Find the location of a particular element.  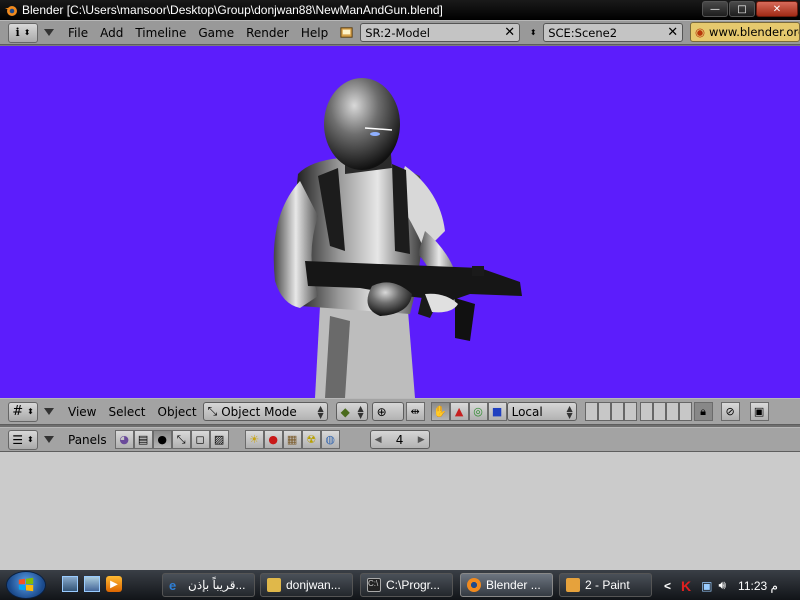

menu-render: Render is located at coordinates (267, 33).